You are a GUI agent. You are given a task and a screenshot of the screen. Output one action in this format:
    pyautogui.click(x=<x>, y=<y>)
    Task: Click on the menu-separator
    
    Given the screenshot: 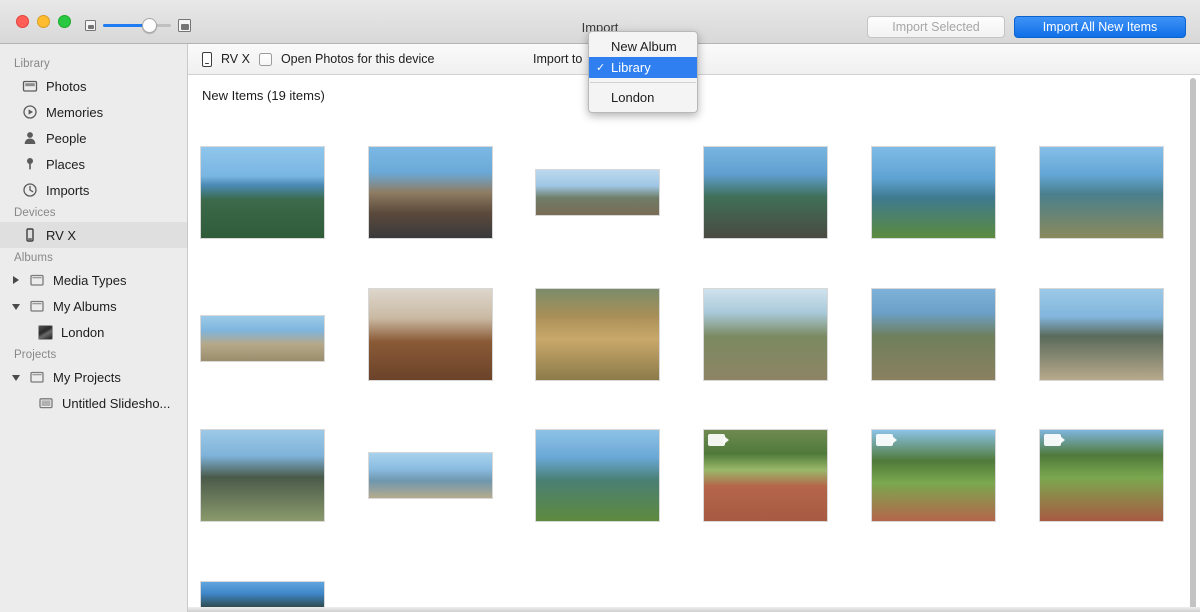 What is the action you would take?
    pyautogui.click(x=643, y=82)
    